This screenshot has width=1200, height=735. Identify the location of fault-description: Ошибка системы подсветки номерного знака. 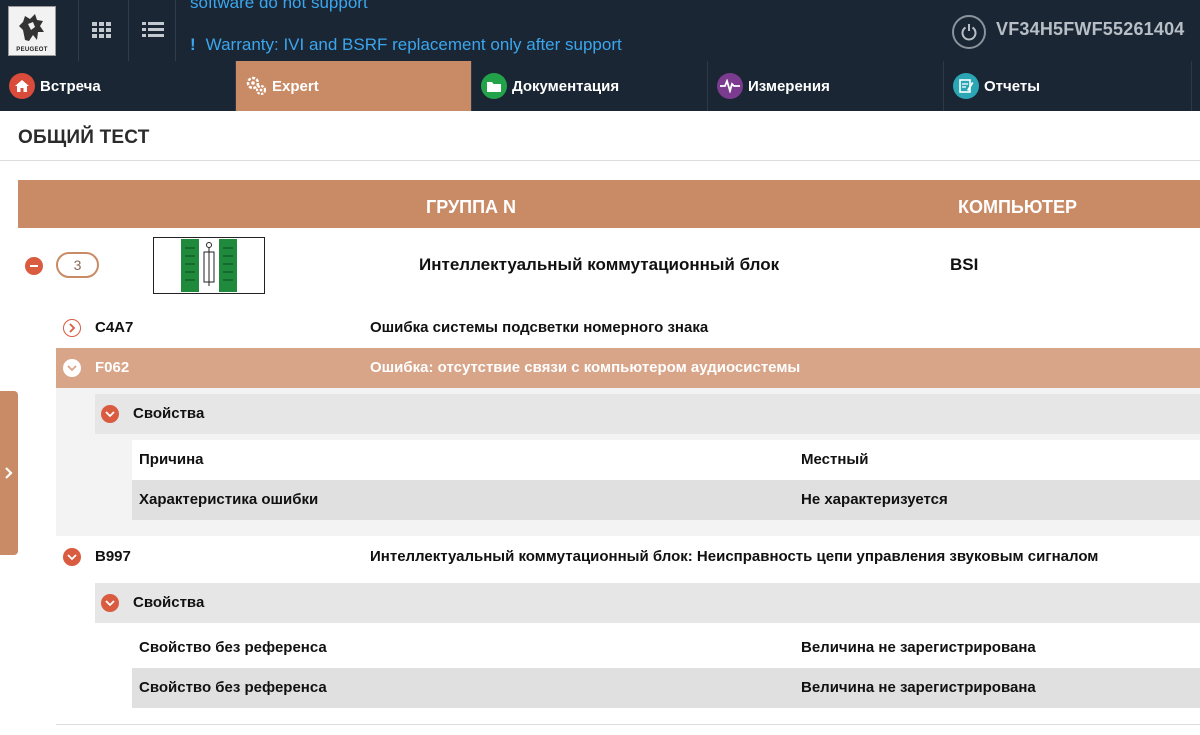
(539, 327).